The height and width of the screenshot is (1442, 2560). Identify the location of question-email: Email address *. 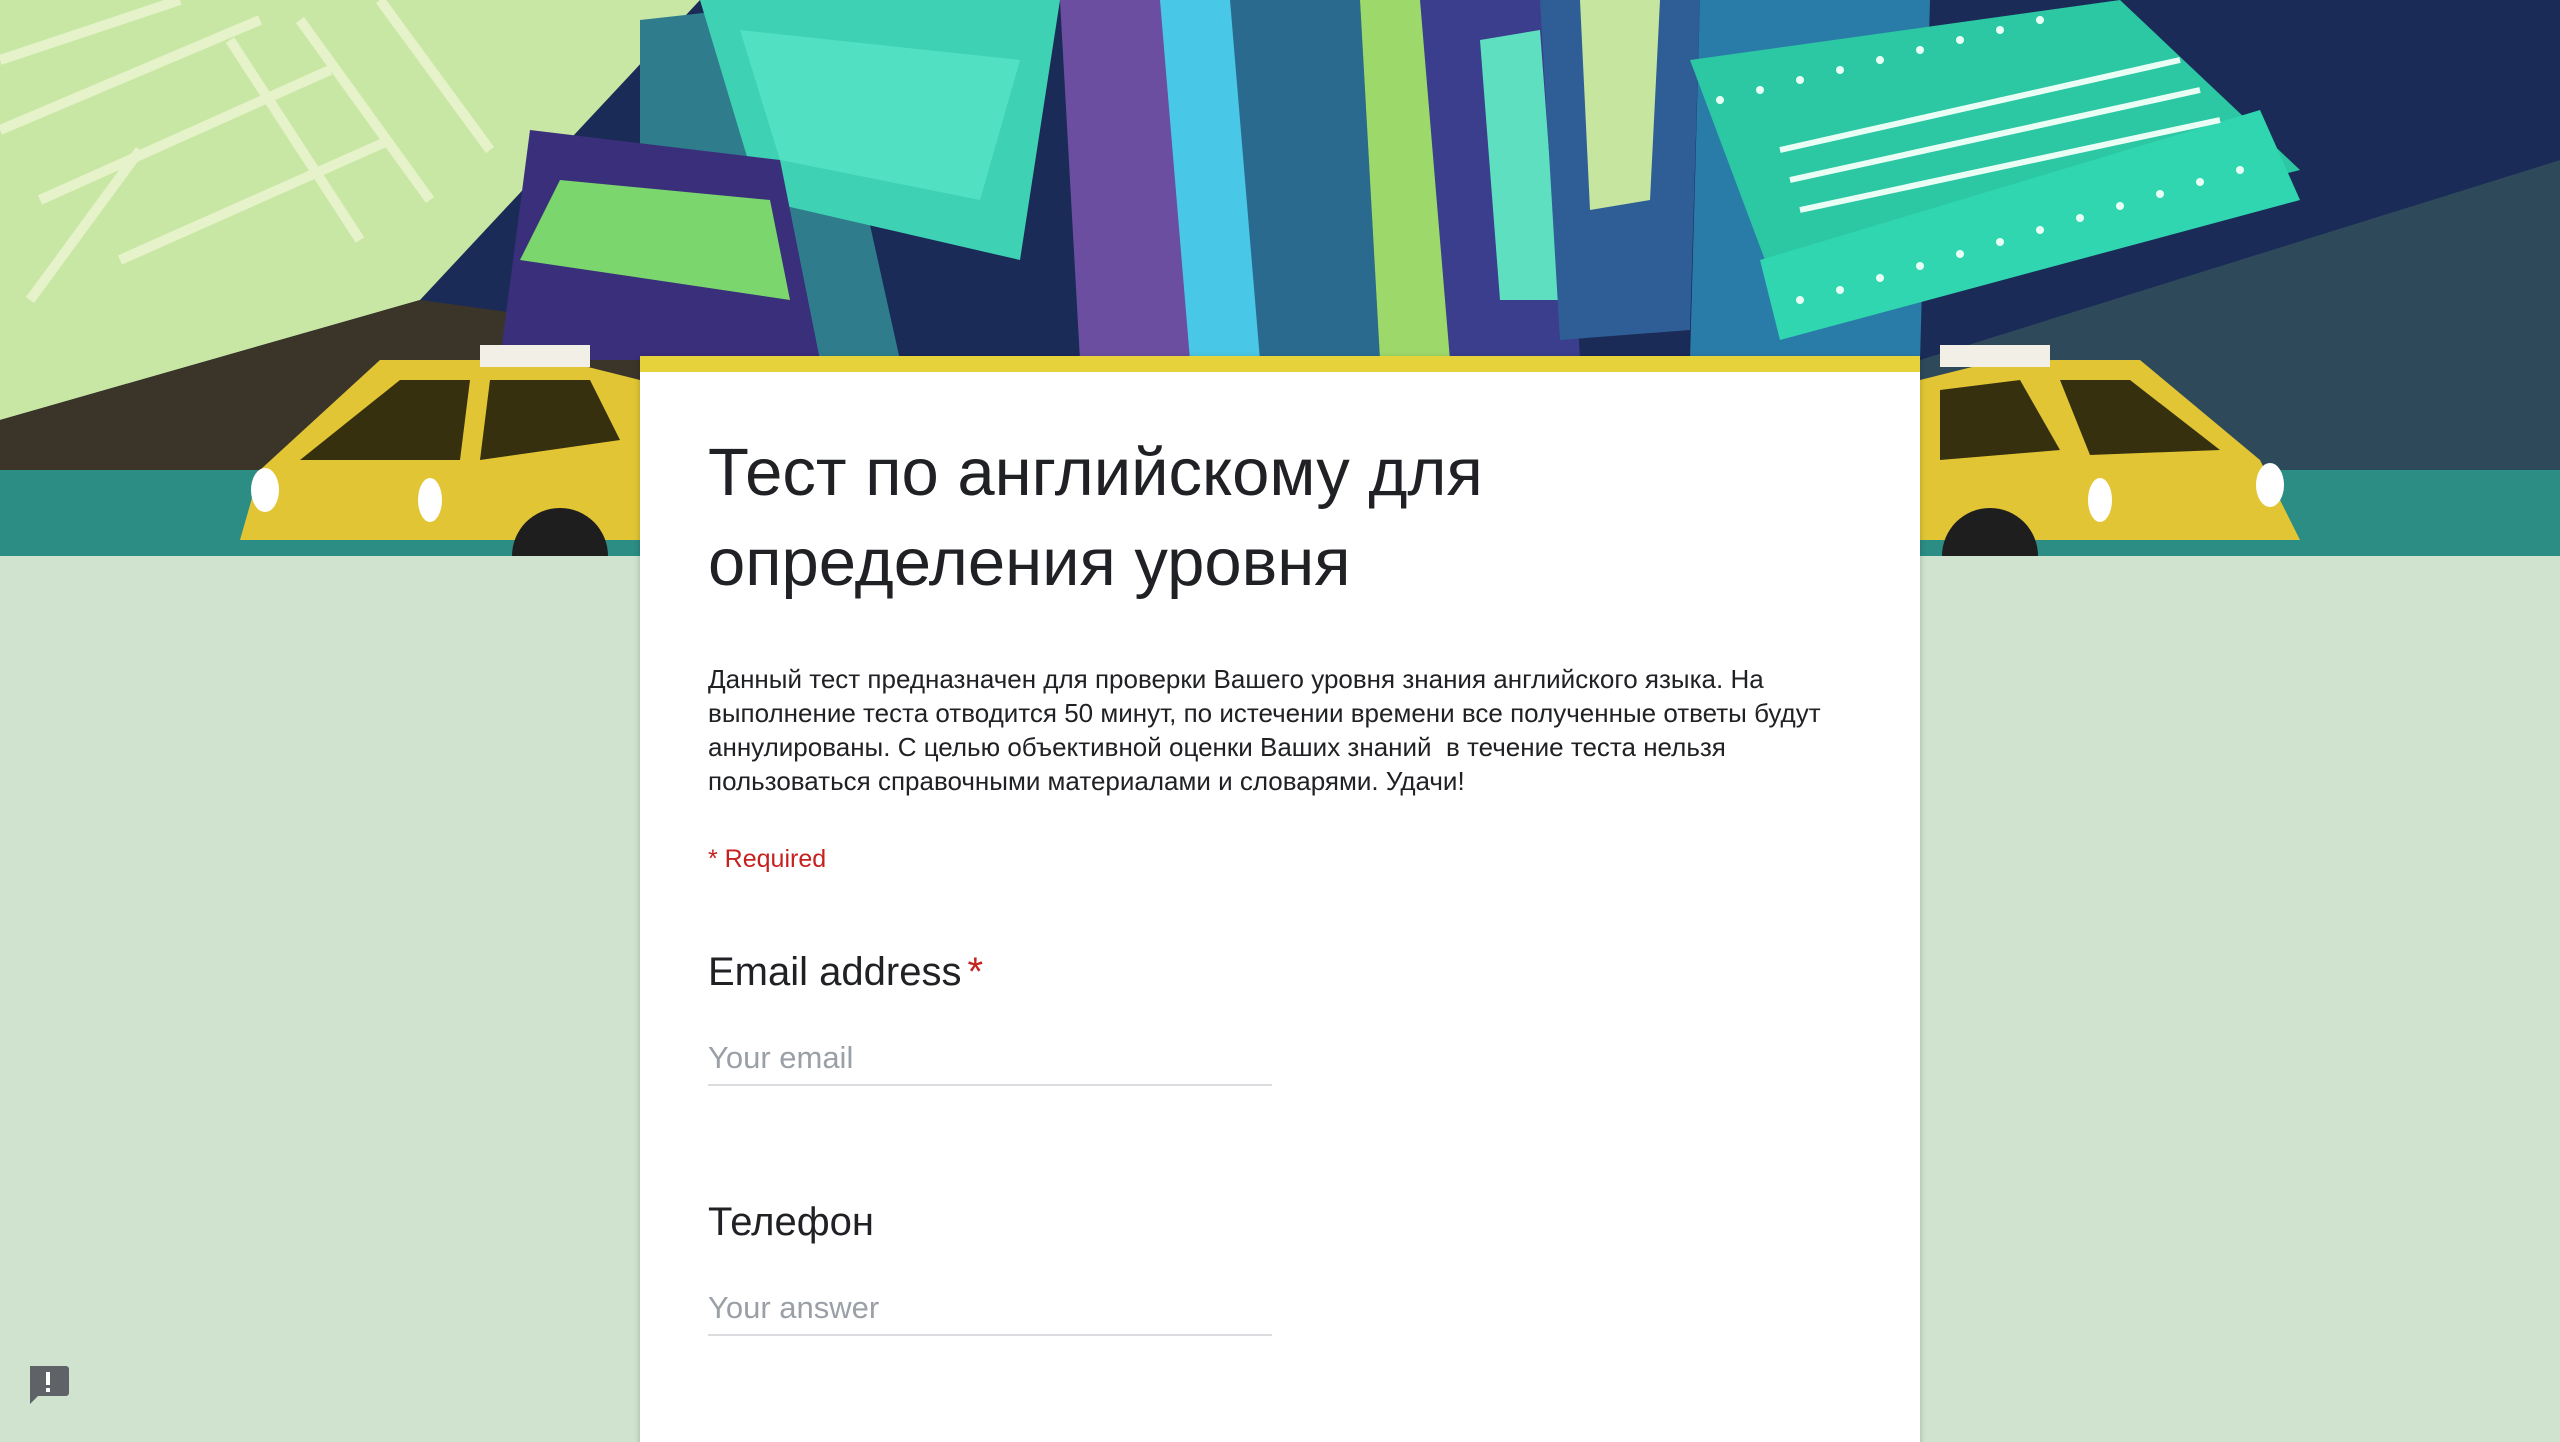
(1258, 1016).